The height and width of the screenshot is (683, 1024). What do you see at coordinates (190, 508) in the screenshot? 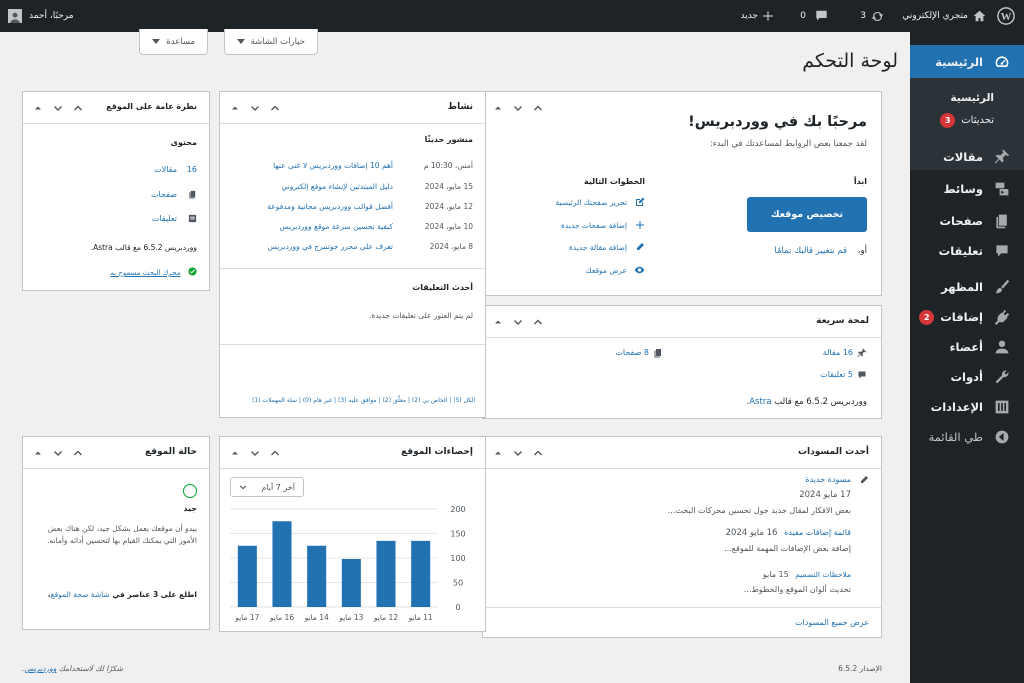
I see `health-status-text: جيد` at bounding box center [190, 508].